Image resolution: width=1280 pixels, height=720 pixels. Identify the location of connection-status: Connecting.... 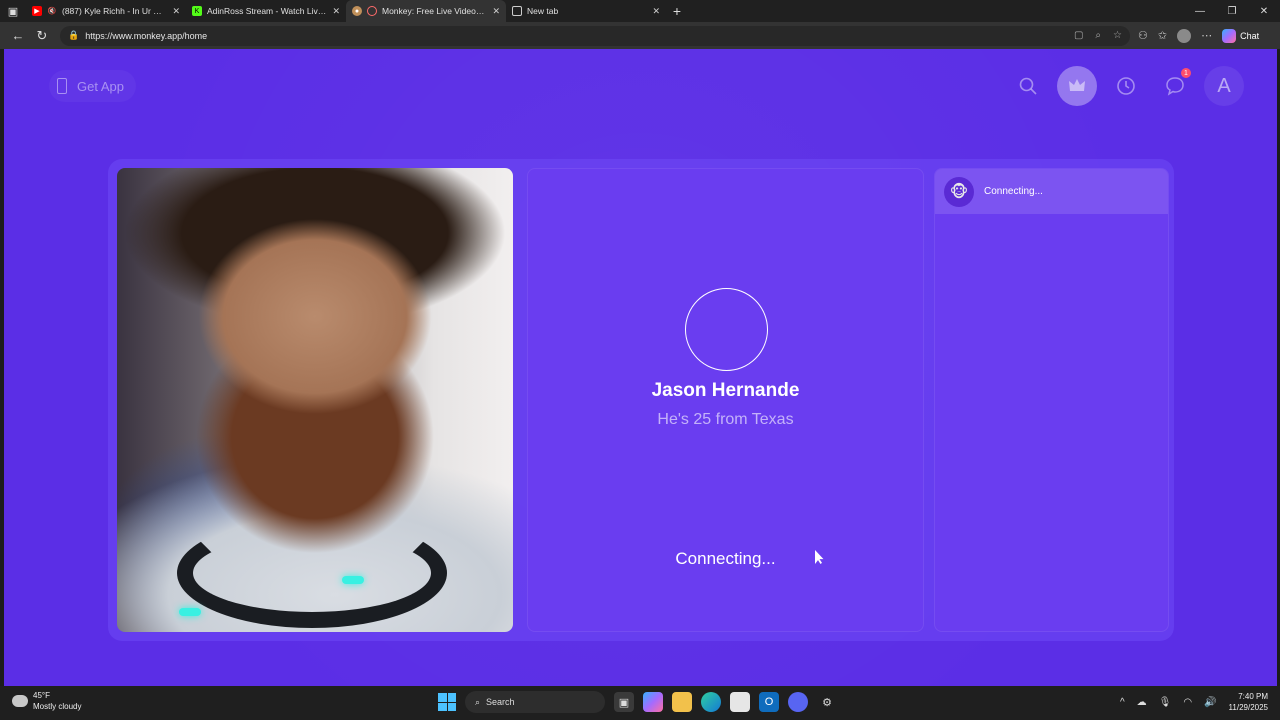
(725, 558).